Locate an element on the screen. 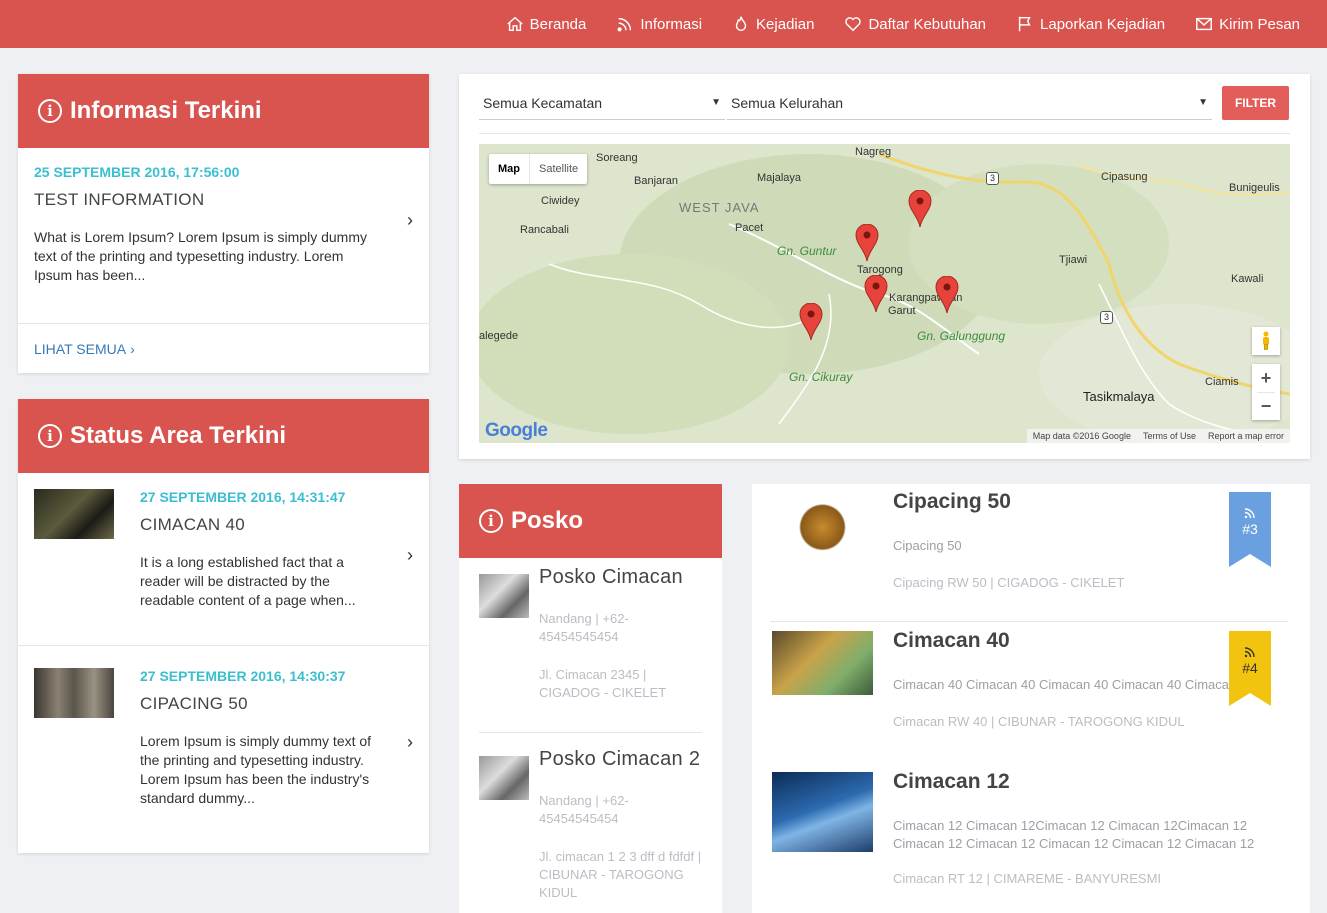 The image size is (1327, 913). nav-beranda: Beranda is located at coordinates (546, 24).